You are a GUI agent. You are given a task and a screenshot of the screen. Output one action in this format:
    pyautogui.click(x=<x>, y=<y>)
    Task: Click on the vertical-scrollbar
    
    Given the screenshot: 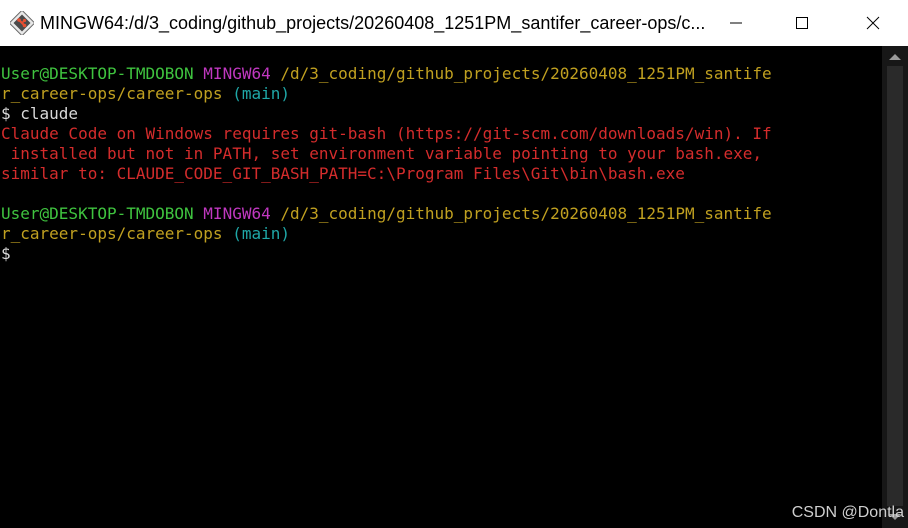 What is the action you would take?
    pyautogui.click(x=895, y=287)
    